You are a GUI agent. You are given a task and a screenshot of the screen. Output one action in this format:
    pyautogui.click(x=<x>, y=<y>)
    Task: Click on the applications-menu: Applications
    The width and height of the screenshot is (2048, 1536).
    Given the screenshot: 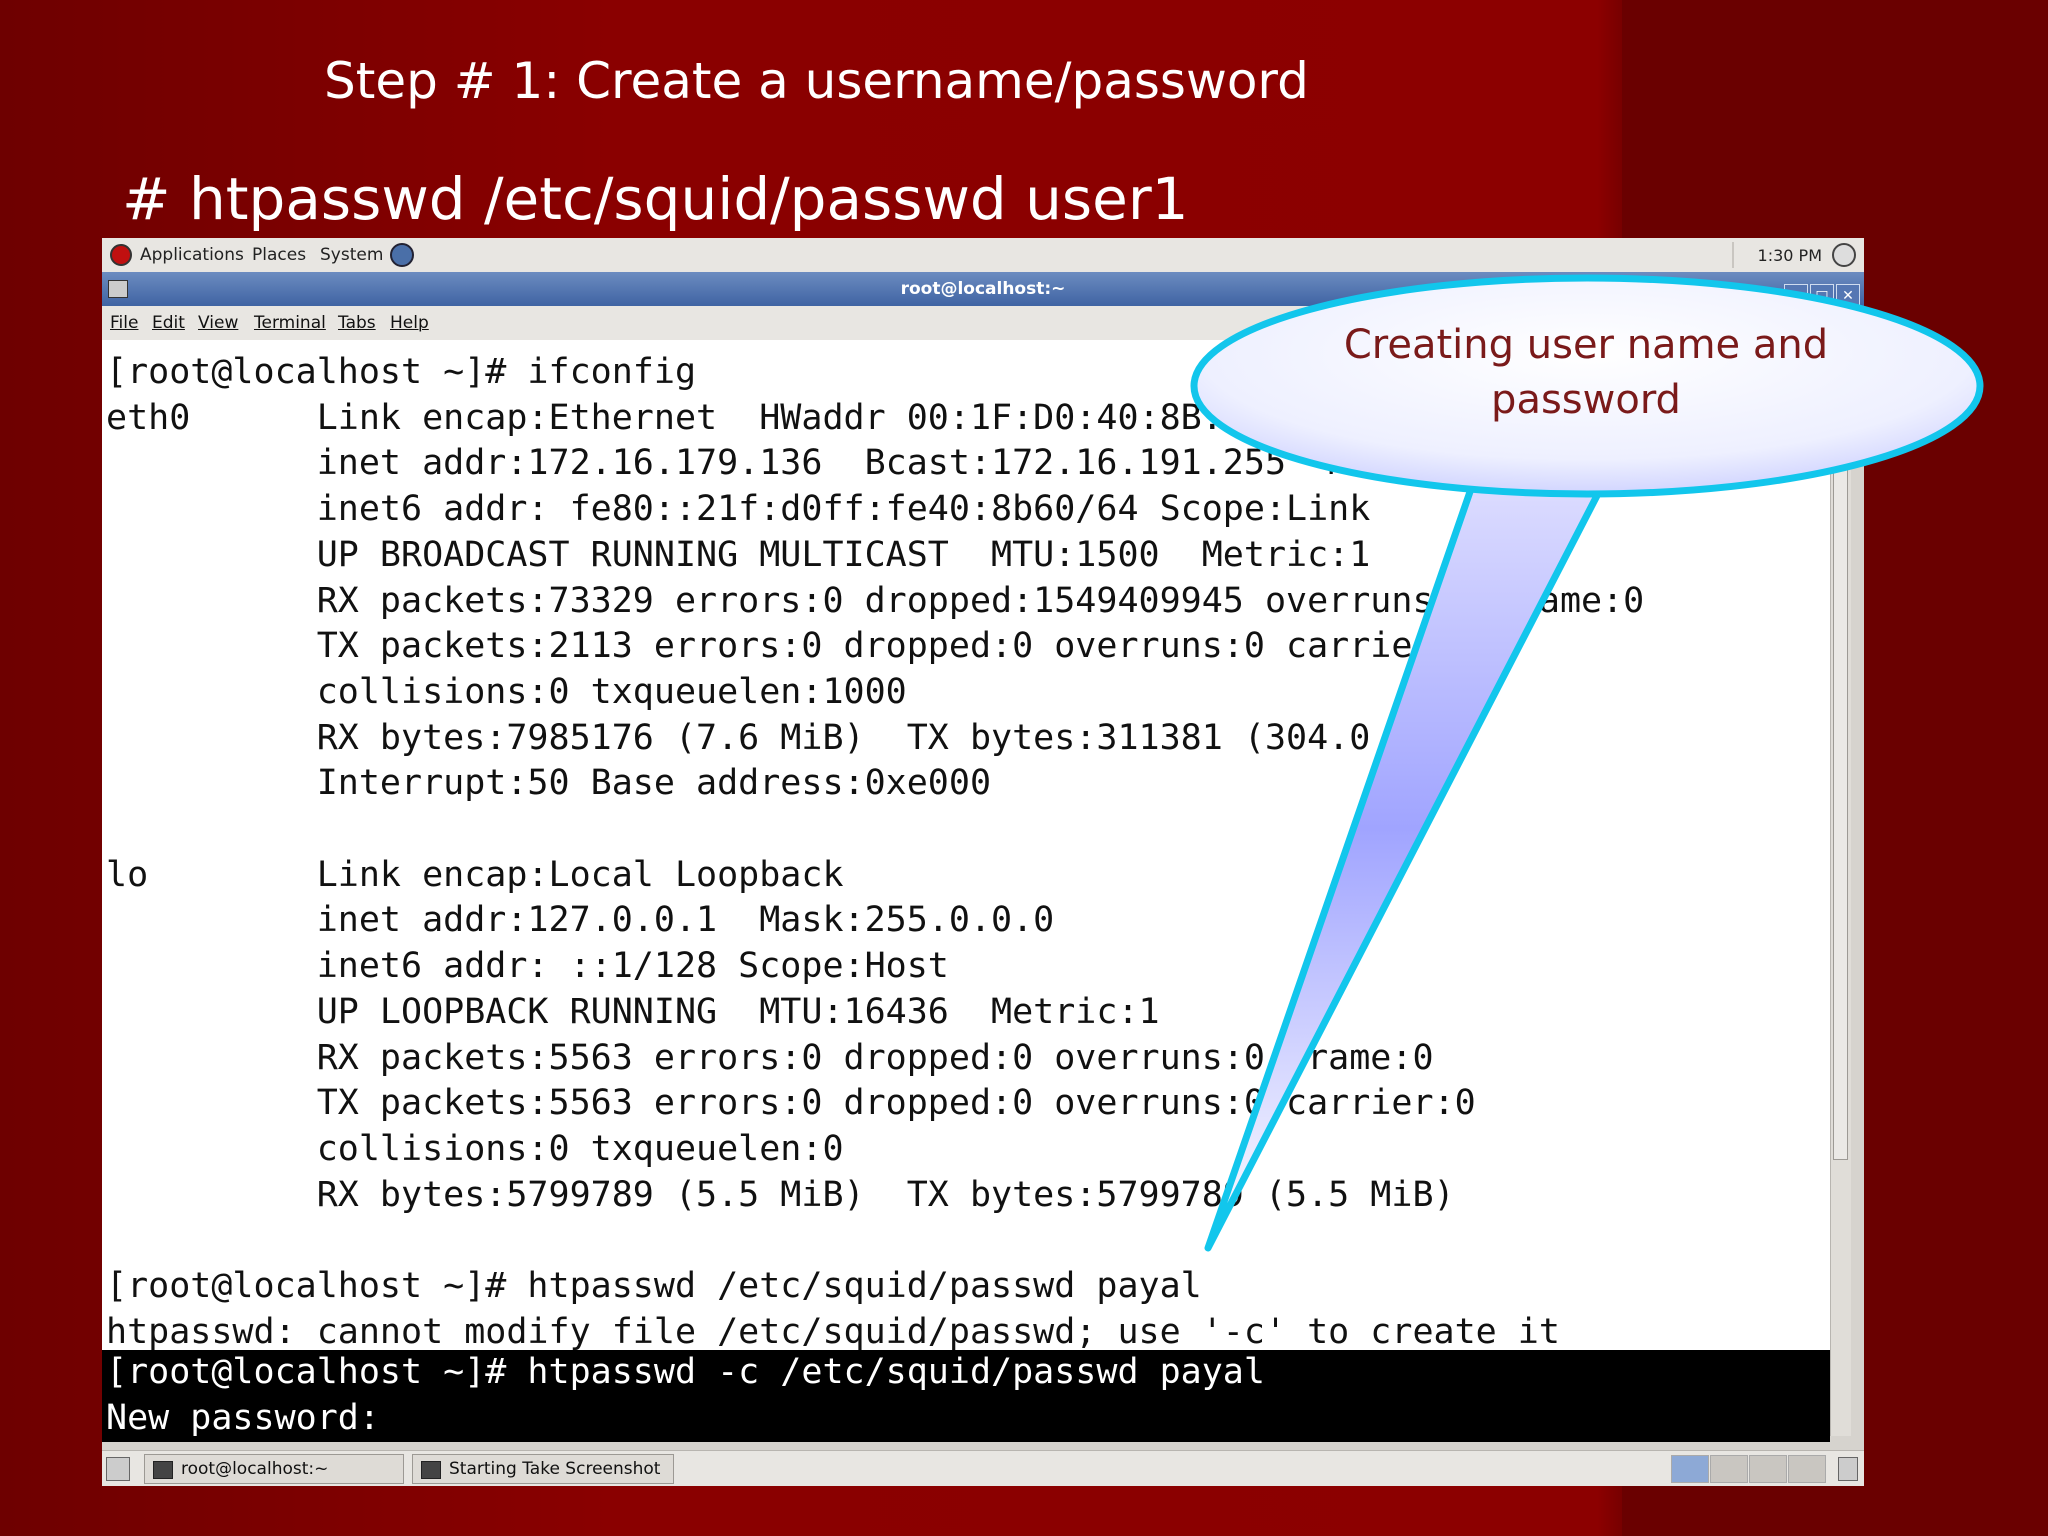 What is the action you would take?
    pyautogui.click(x=192, y=255)
    